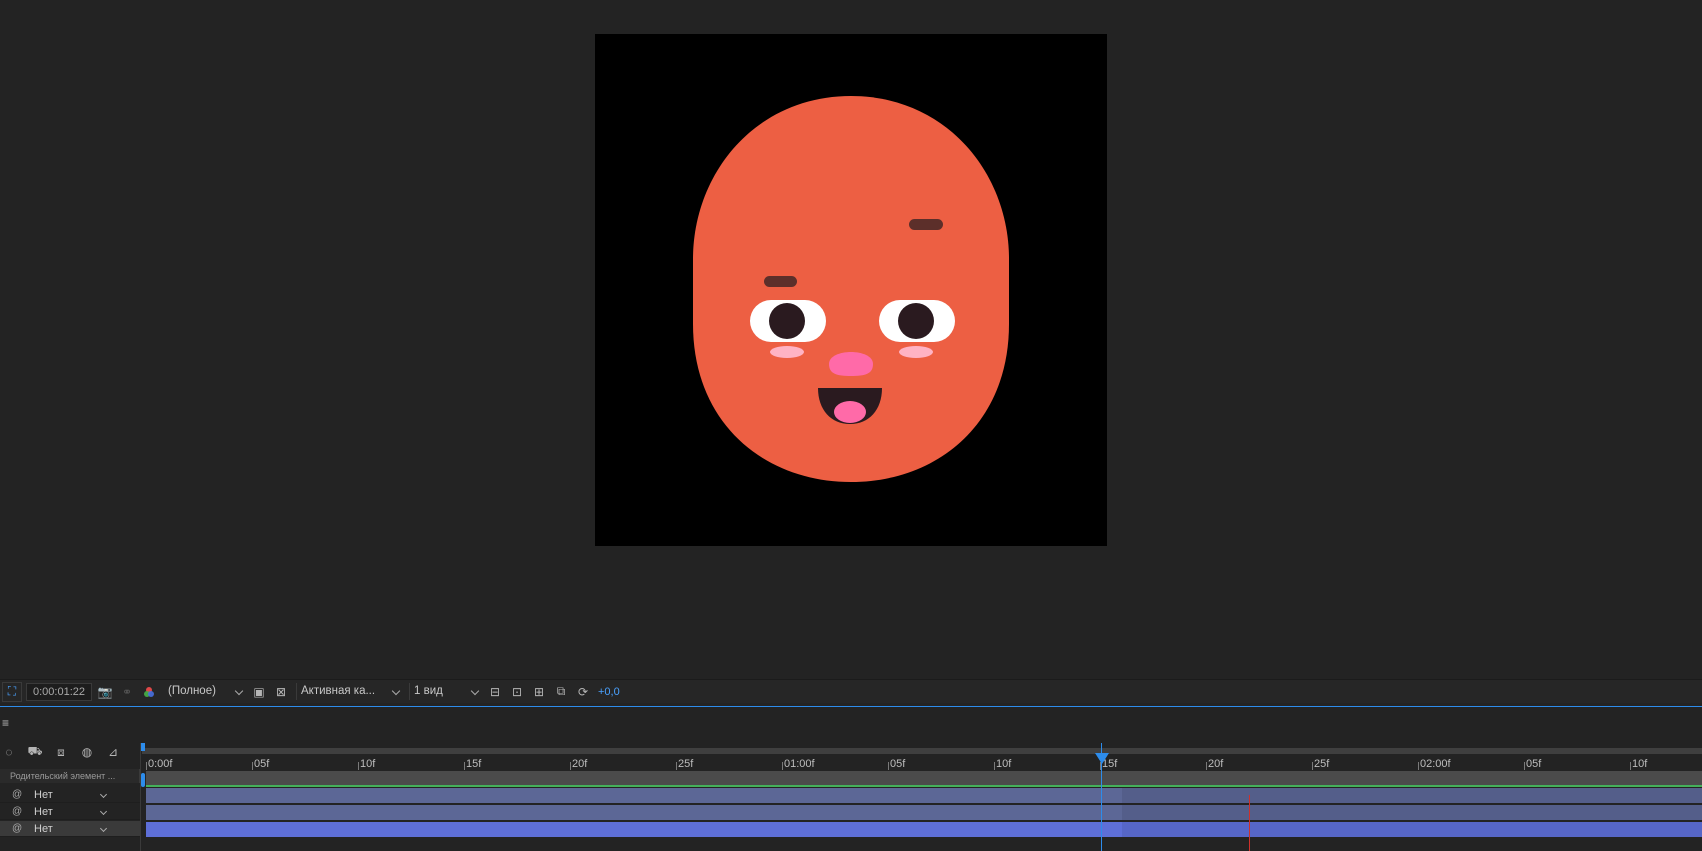 The height and width of the screenshot is (851, 1702). What do you see at coordinates (12, 691) in the screenshot?
I see `region-of-interest-icon: ⛶` at bounding box center [12, 691].